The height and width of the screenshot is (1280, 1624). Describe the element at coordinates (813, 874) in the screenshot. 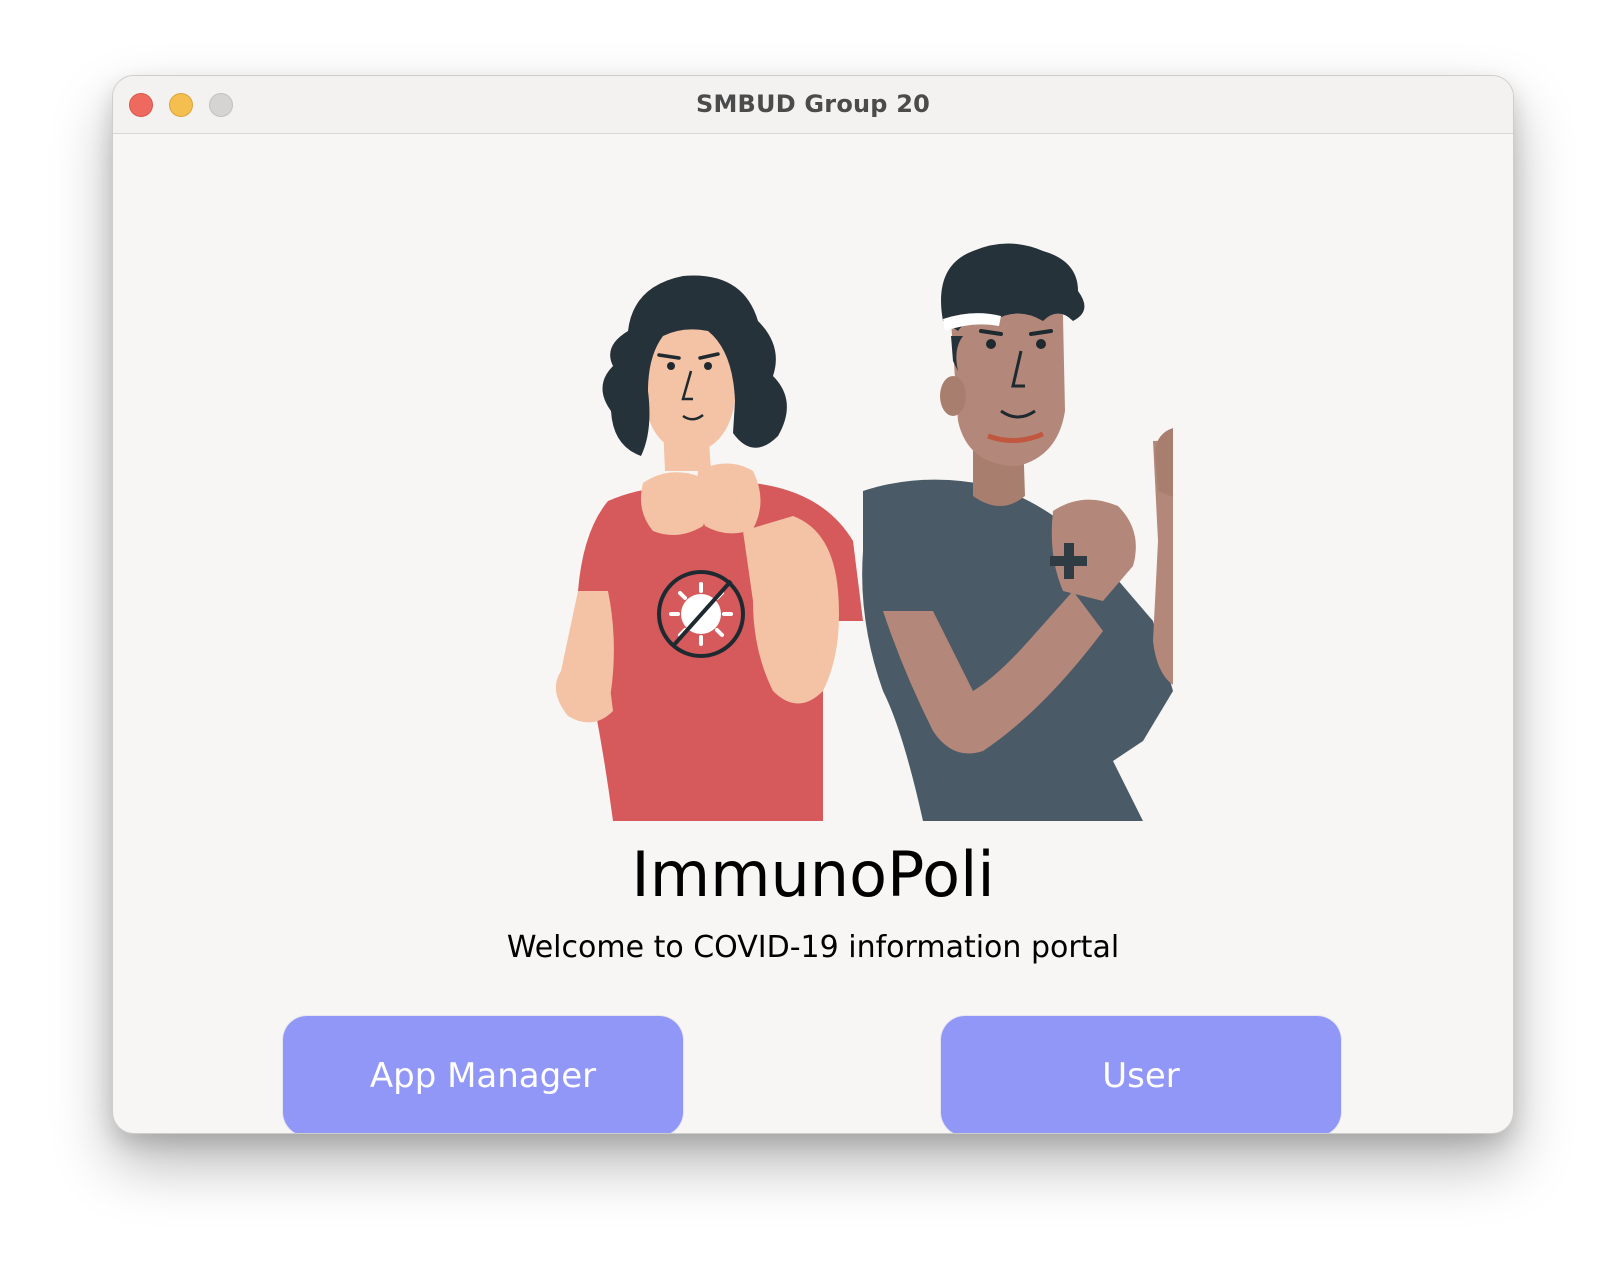

I see `app-title: ImmunoPoli` at that location.